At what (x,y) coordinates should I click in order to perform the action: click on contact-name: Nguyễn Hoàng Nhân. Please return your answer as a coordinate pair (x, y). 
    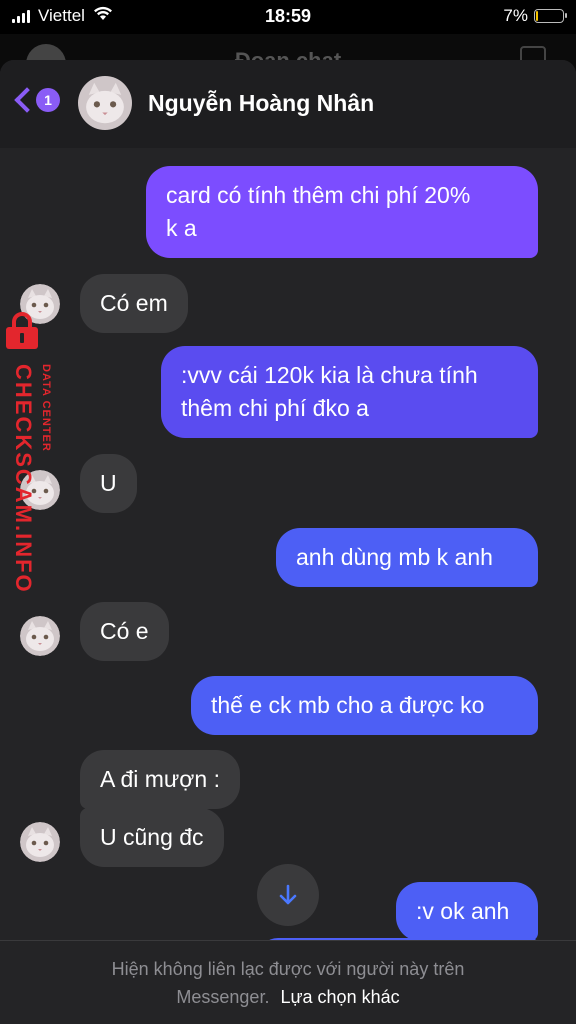
    Looking at the image, I should click on (261, 103).